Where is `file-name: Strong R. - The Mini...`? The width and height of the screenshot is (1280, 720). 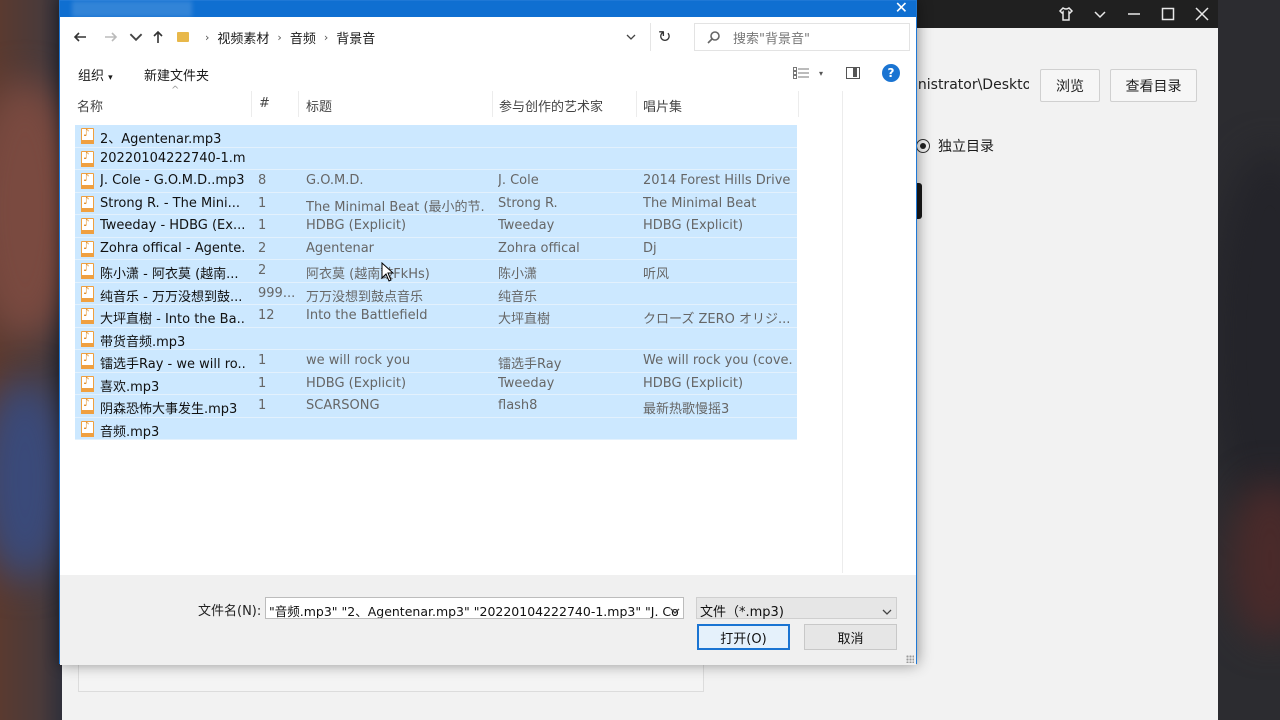
file-name: Strong R. - The Mini... is located at coordinates (170, 203).